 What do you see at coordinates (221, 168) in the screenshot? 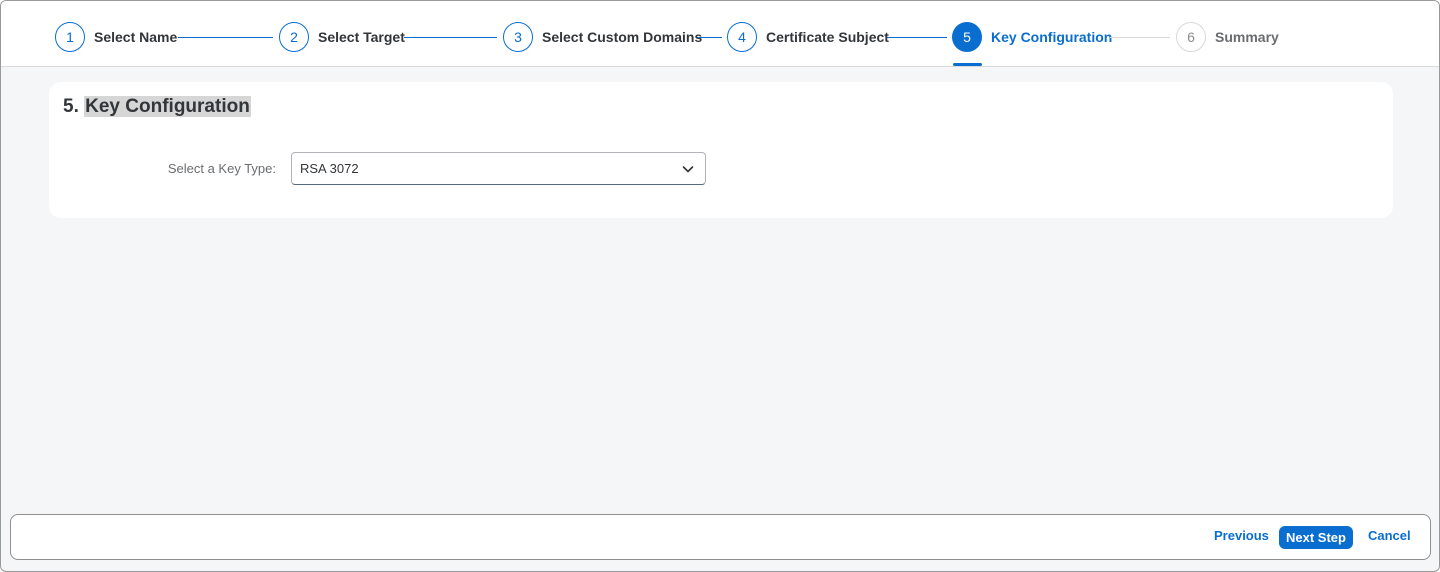
I see `key-type-label: Select a Key Type:` at bounding box center [221, 168].